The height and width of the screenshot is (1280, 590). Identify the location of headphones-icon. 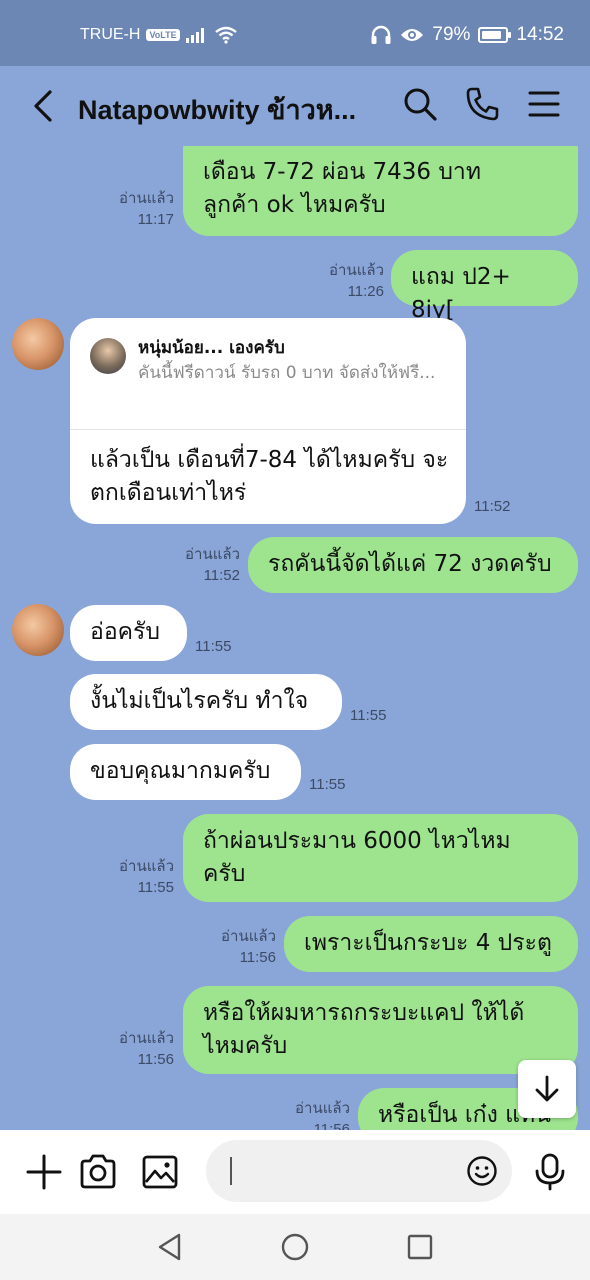
(381, 34).